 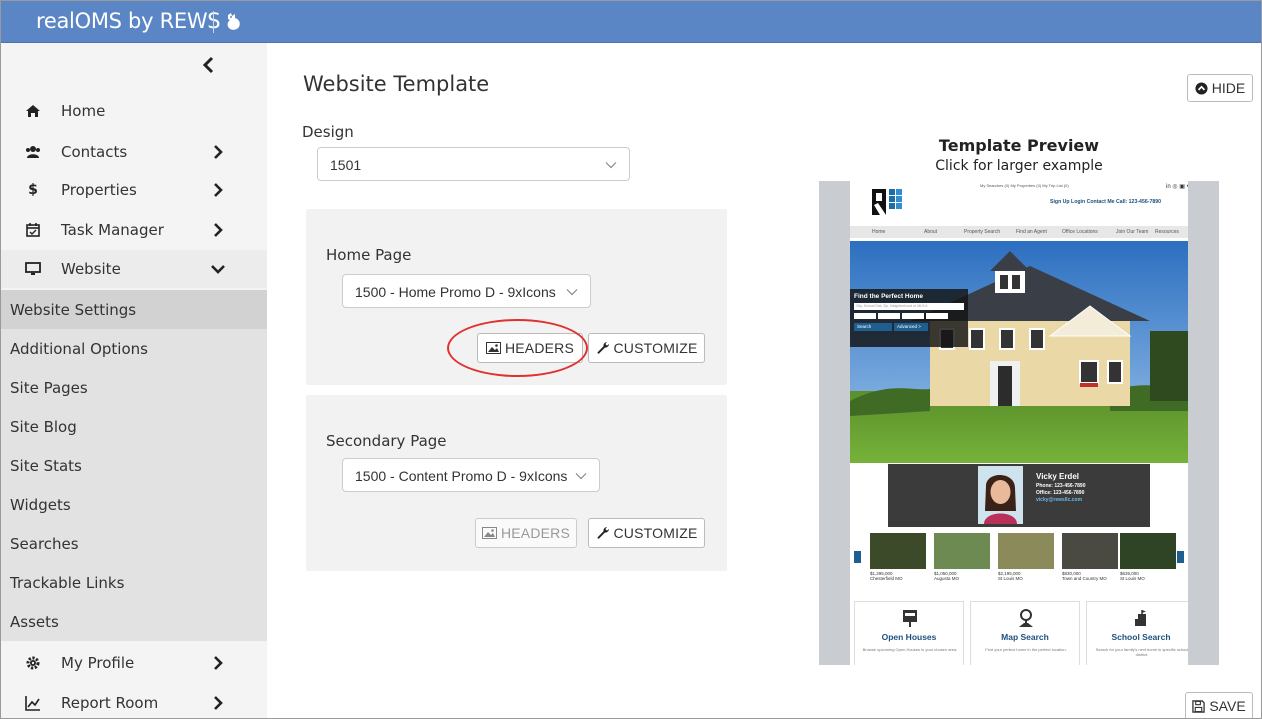 I want to click on agent-phone: Phone: 123-456-7890, so click(x=1061, y=486).